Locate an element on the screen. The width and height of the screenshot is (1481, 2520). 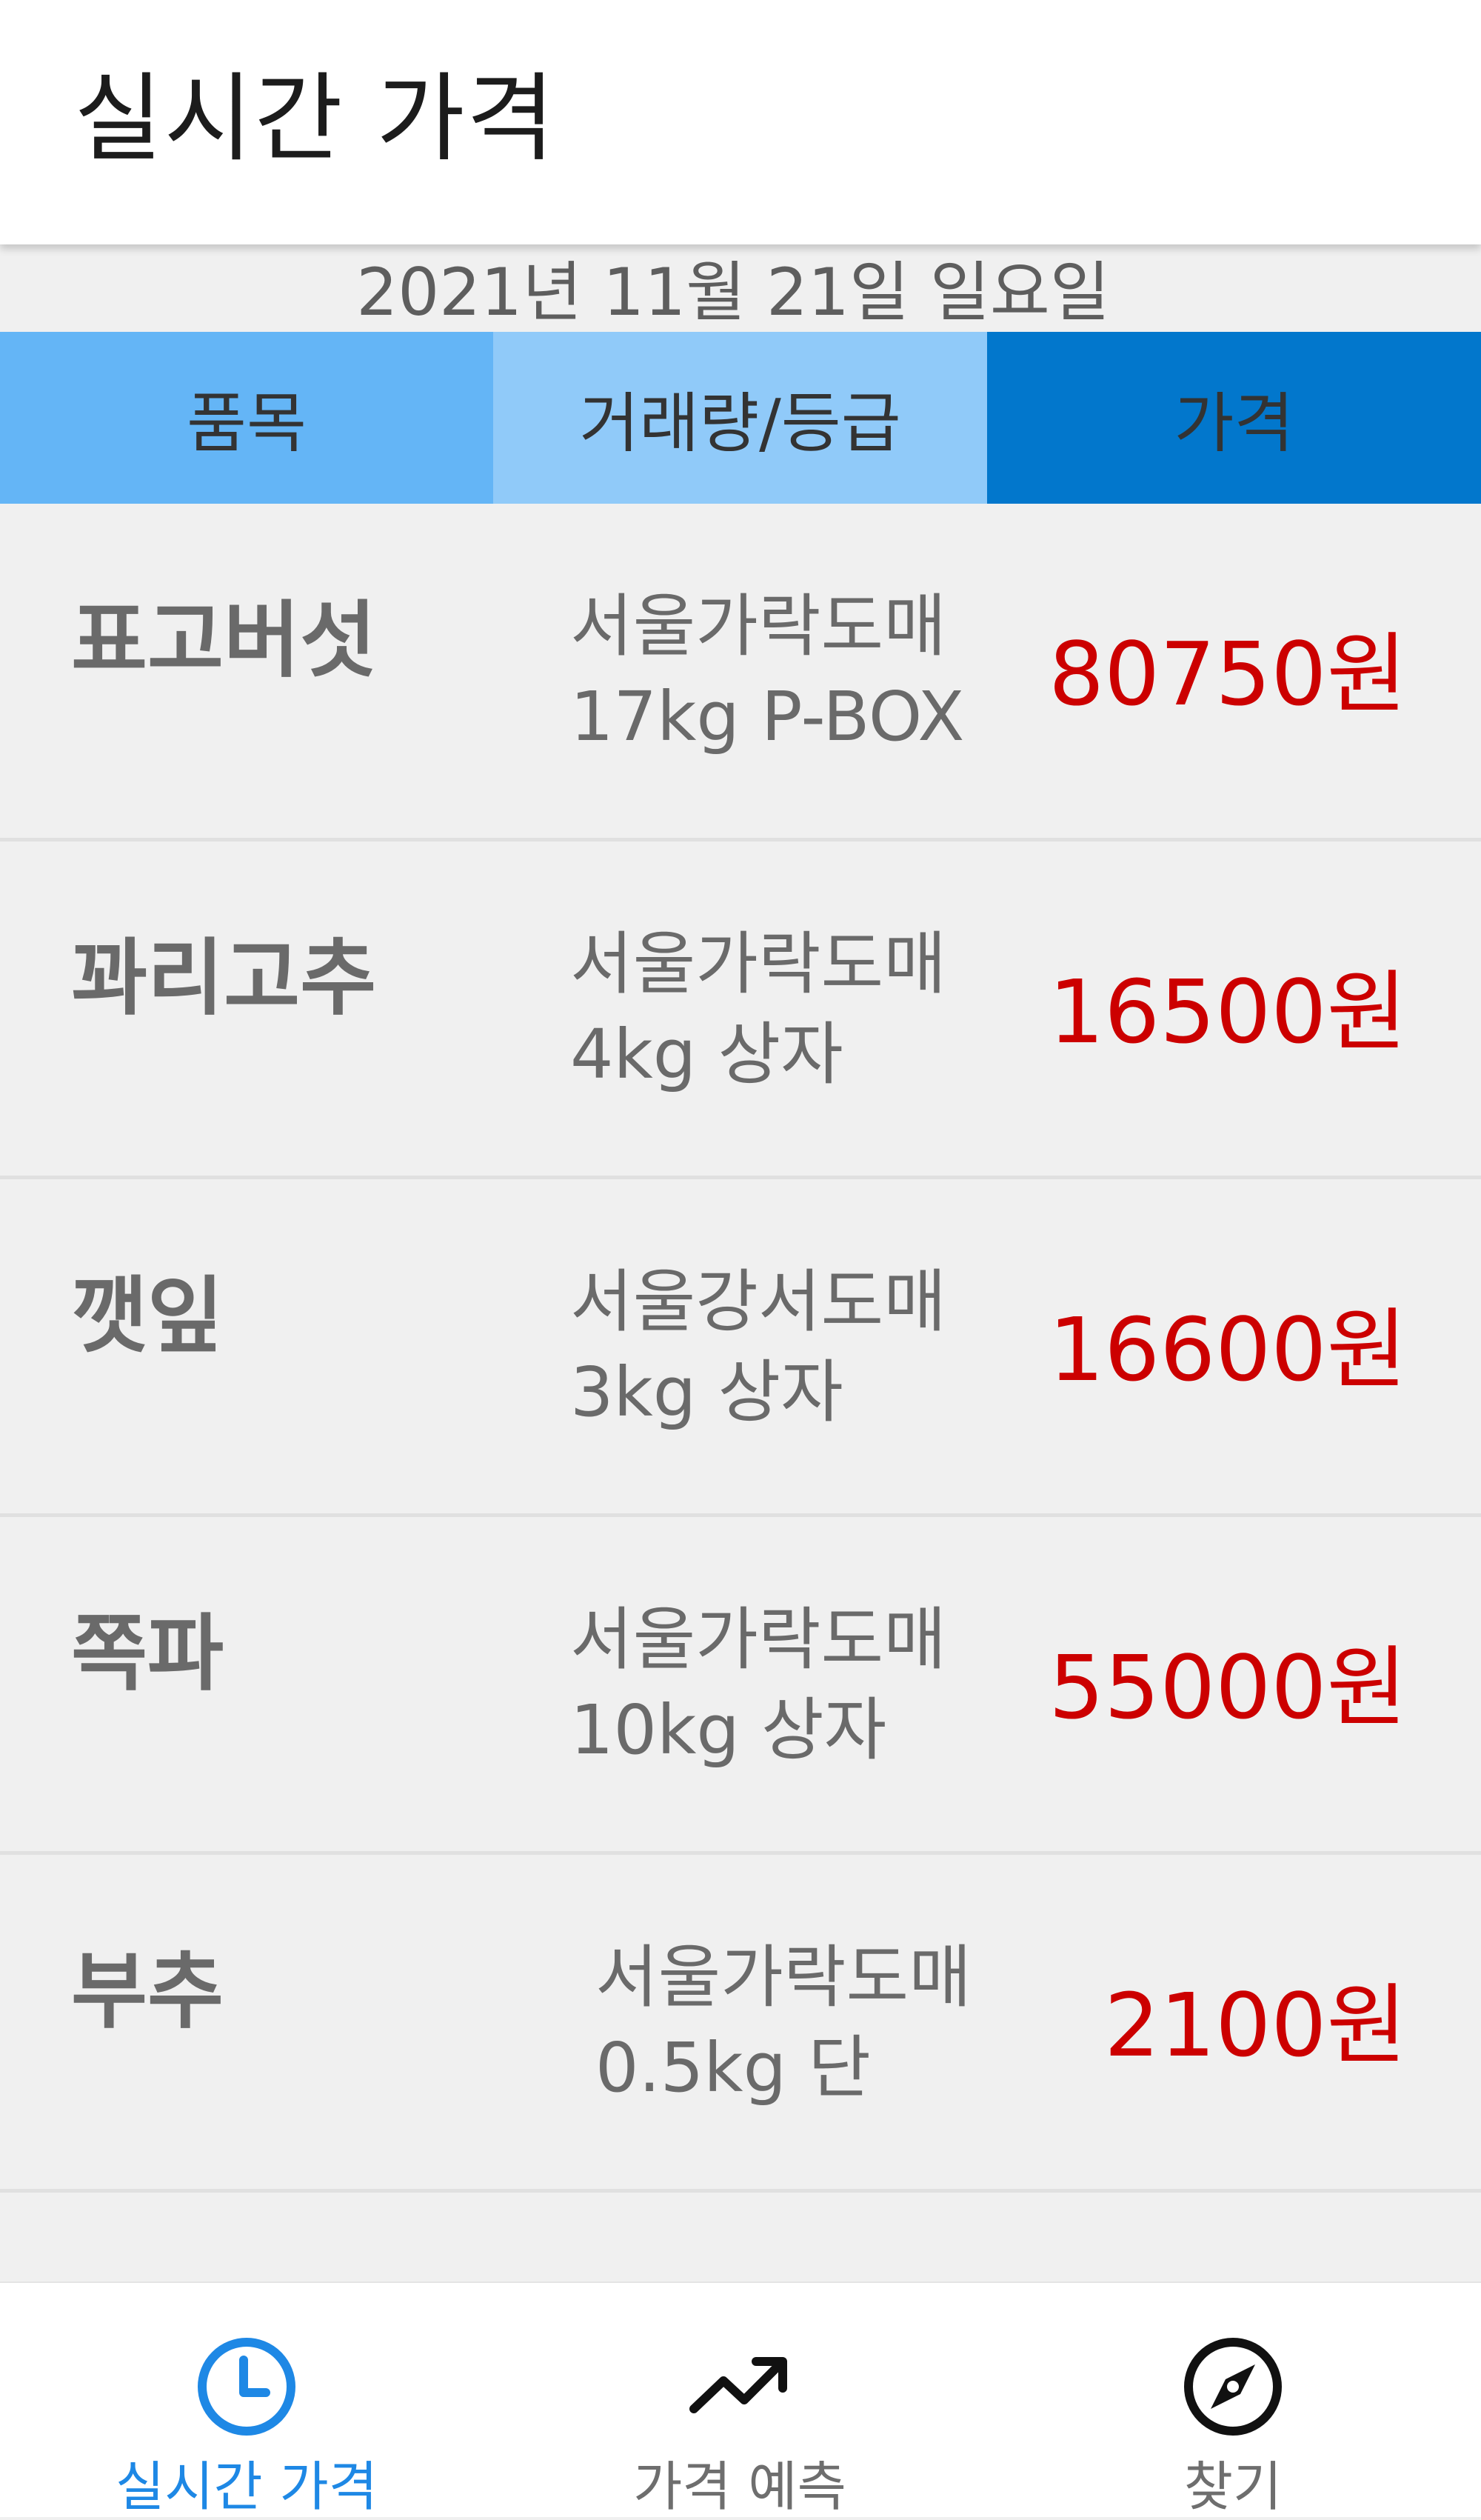
nav-price-forecast: 가격 예측 is located at coordinates (739, 2400).